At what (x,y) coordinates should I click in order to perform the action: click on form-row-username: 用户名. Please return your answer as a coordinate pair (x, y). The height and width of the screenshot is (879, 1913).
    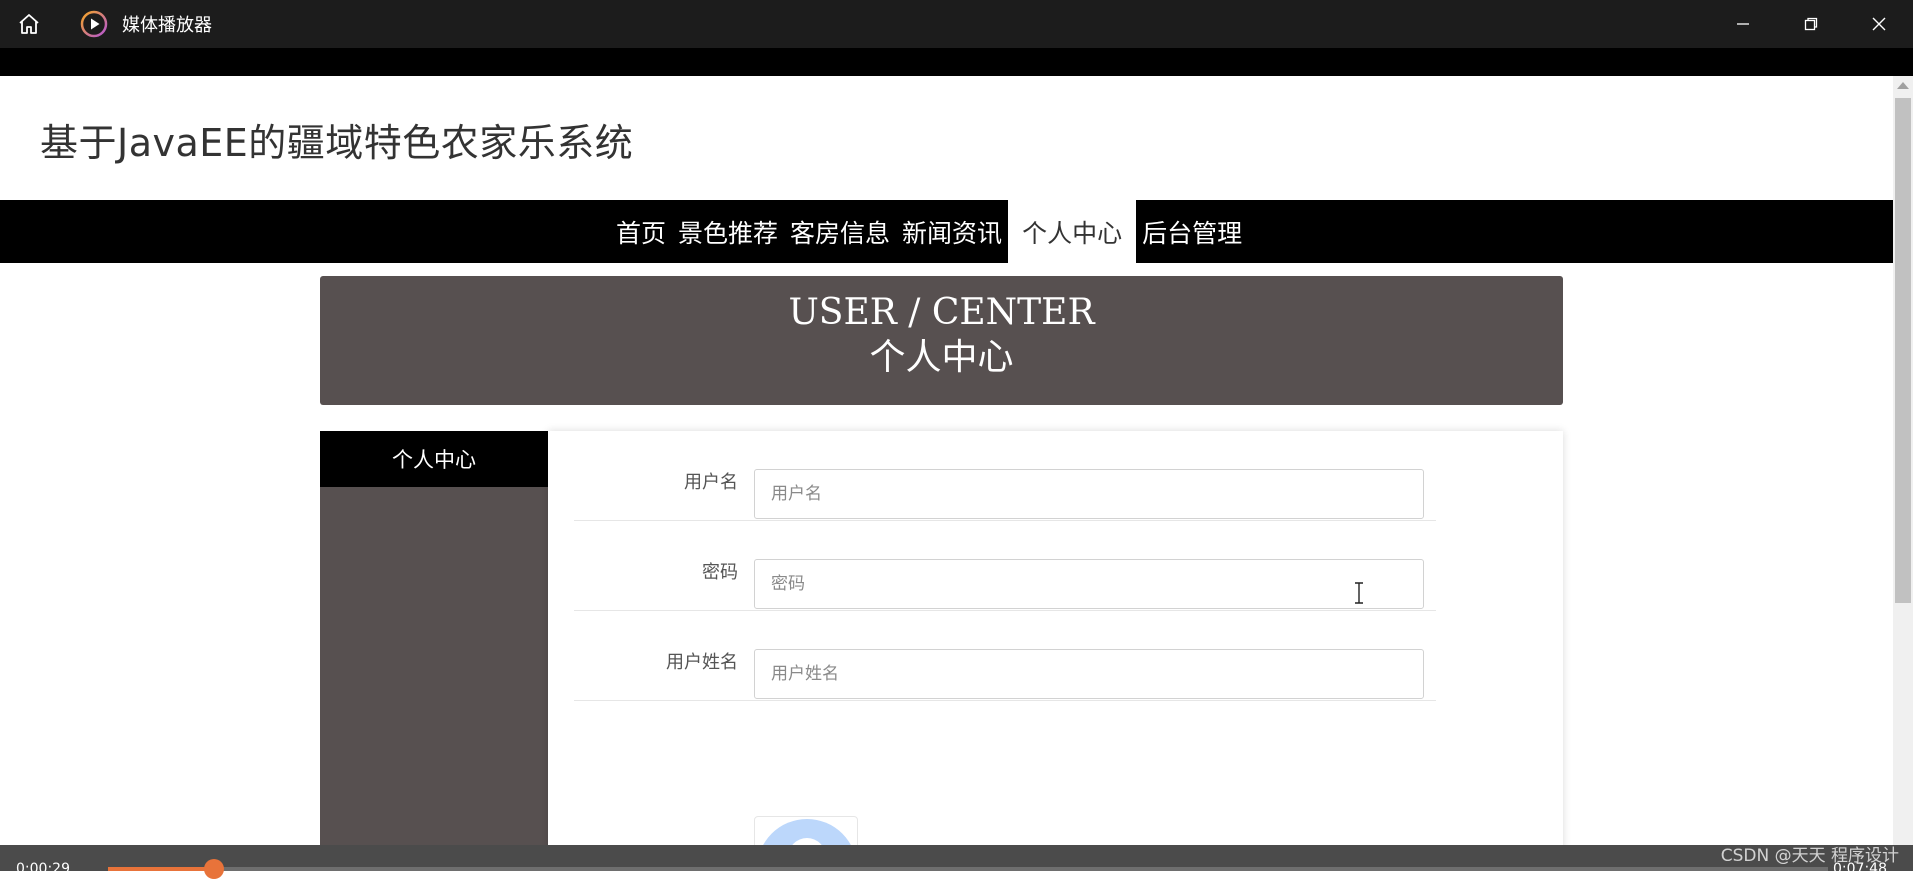
    Looking at the image, I should click on (1005, 476).